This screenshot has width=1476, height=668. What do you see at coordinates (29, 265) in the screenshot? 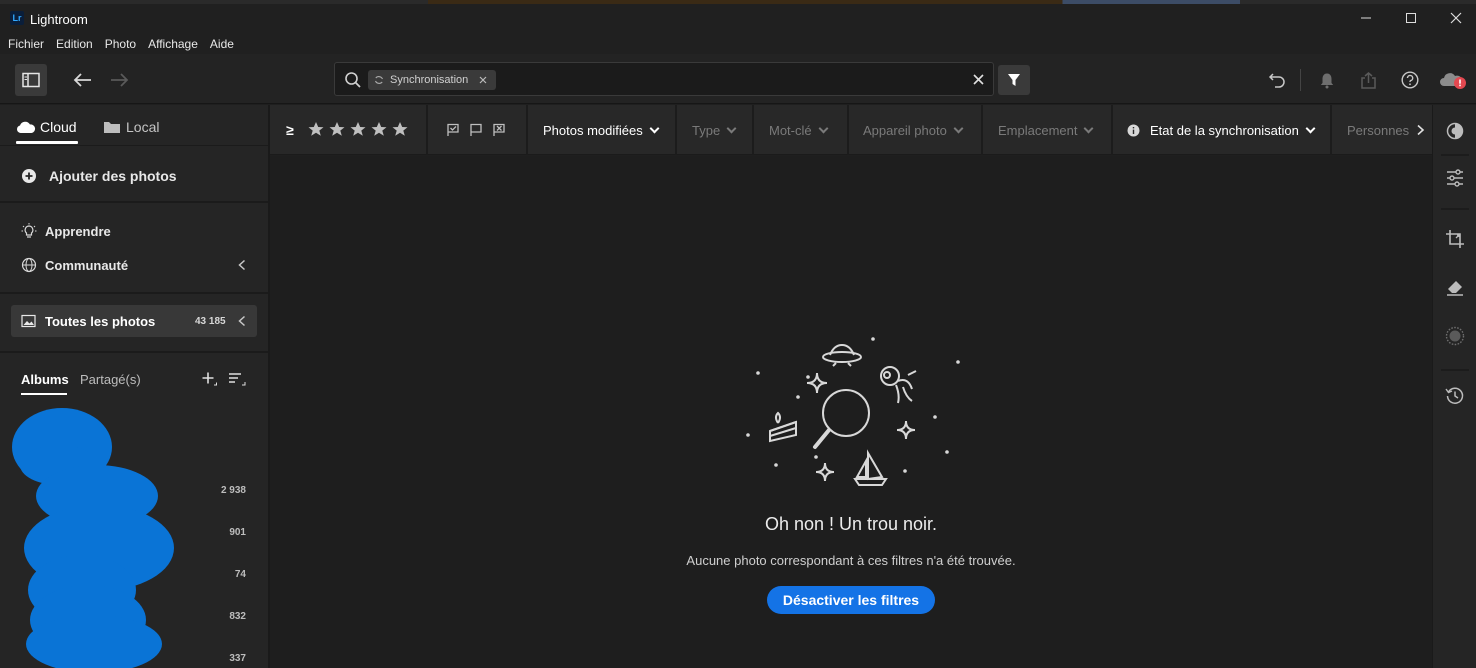
I see `globe-icon` at bounding box center [29, 265].